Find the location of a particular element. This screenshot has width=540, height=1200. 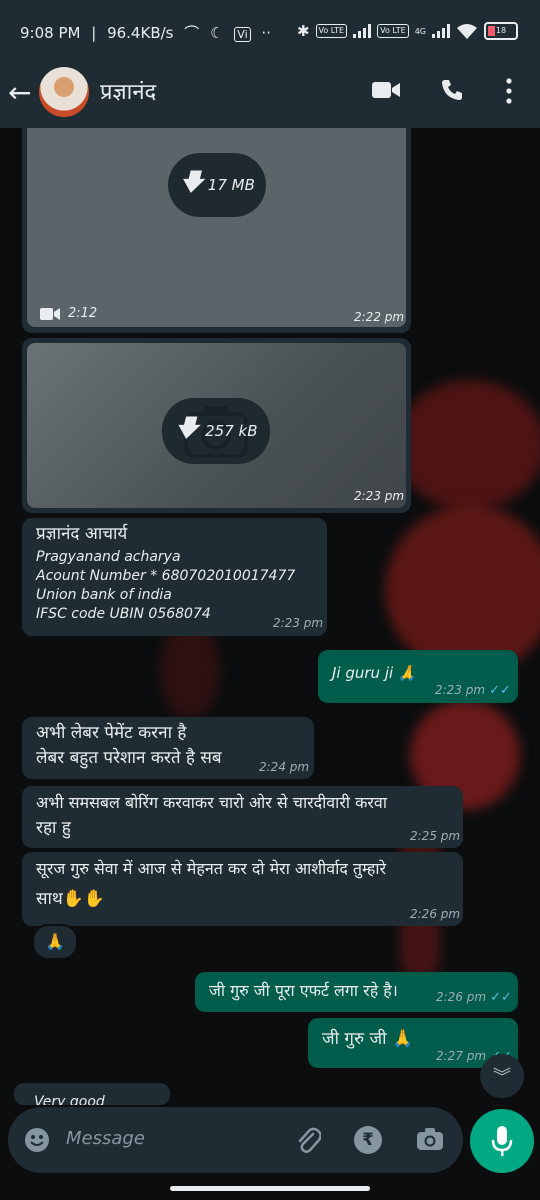

back-arrow-icon: ← is located at coordinates (19, 92).